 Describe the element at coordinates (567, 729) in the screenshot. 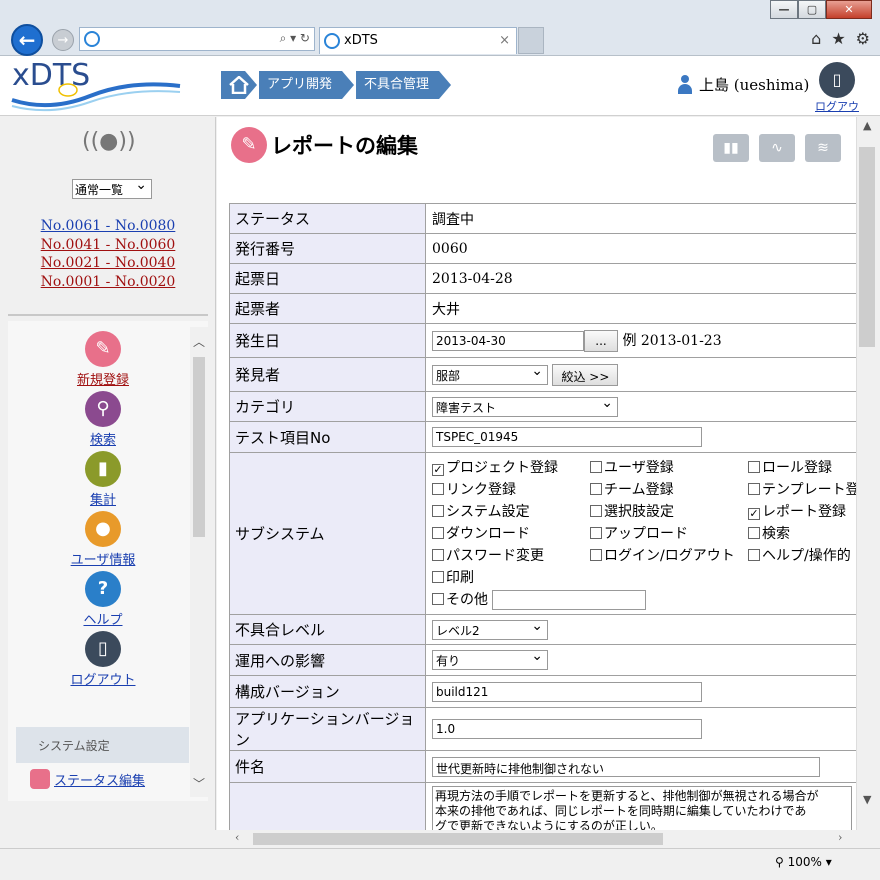

I see `app-version-input: 1.0` at that location.